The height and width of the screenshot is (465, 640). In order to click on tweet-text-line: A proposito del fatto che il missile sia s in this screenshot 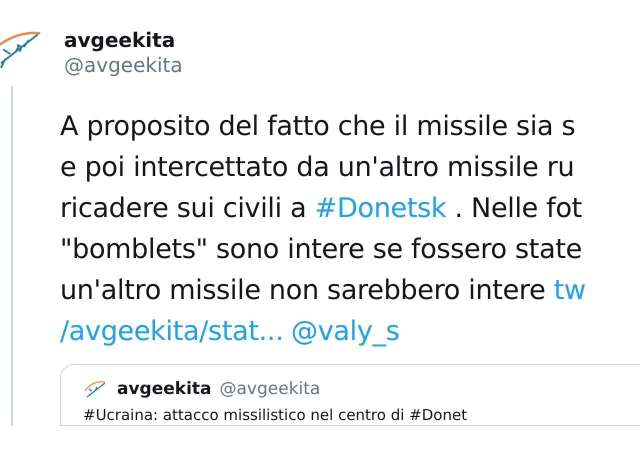, I will do `click(318, 127)`.